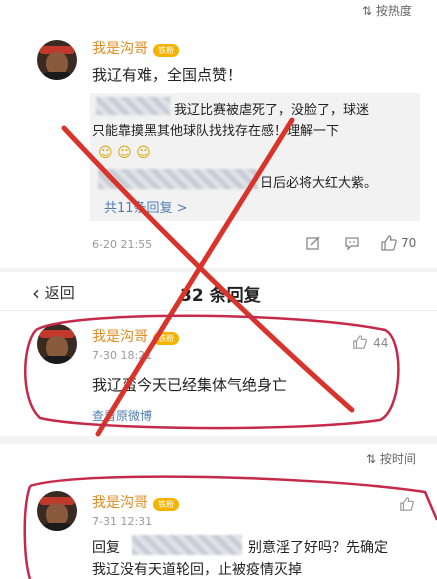 This screenshot has height=579, width=437. Describe the element at coordinates (313, 243) in the screenshot. I see `share-icon` at that location.